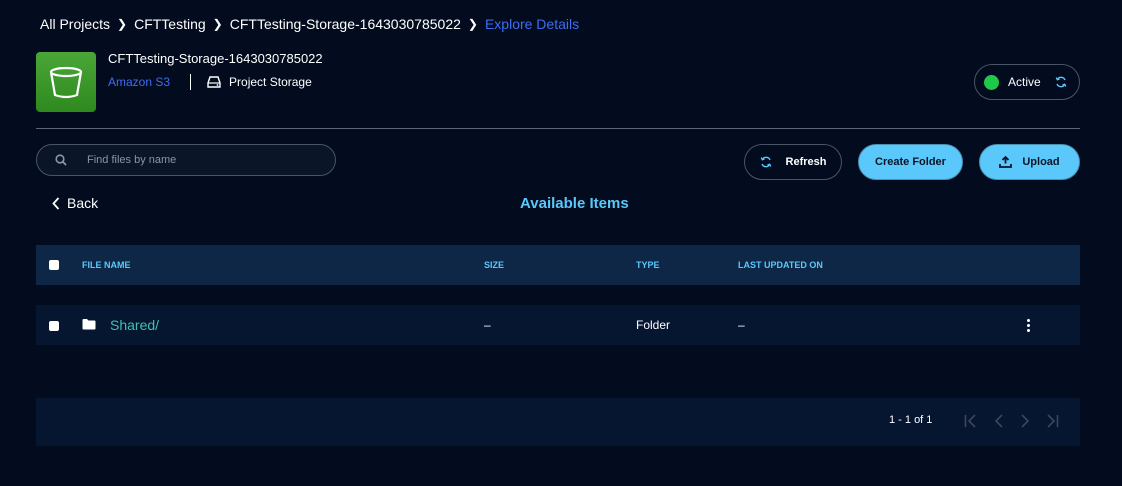 The width and height of the screenshot is (1122, 486). I want to click on table-header: FILE NAME SIZE TYPE LAST UPDATED ON, so click(558, 265).